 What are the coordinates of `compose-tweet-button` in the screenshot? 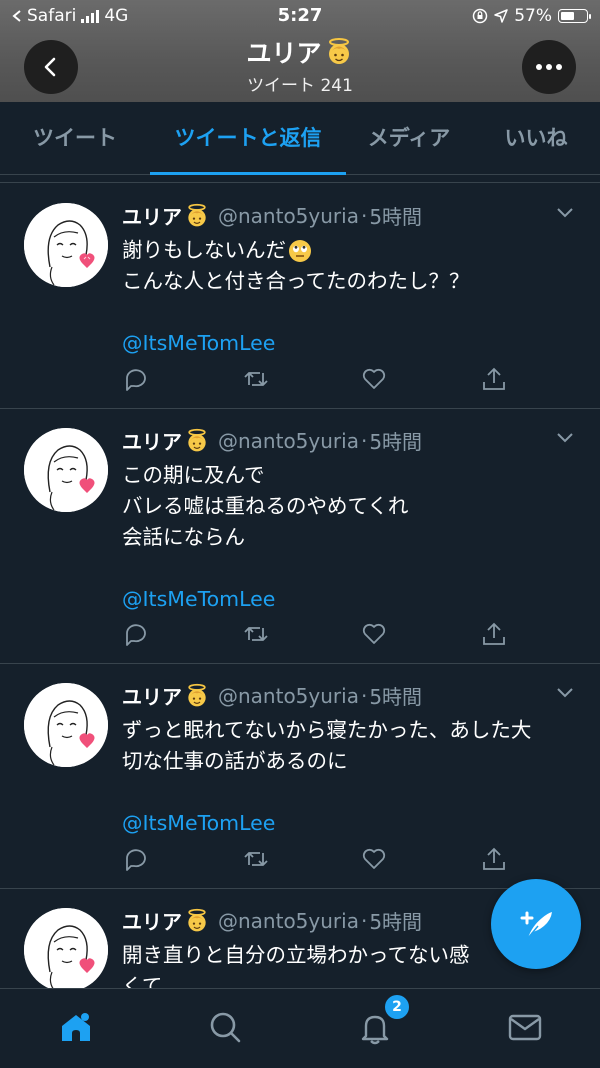 It's located at (536, 924).